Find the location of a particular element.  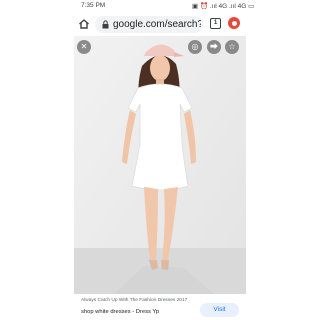

menu-icon is located at coordinates (234, 23).